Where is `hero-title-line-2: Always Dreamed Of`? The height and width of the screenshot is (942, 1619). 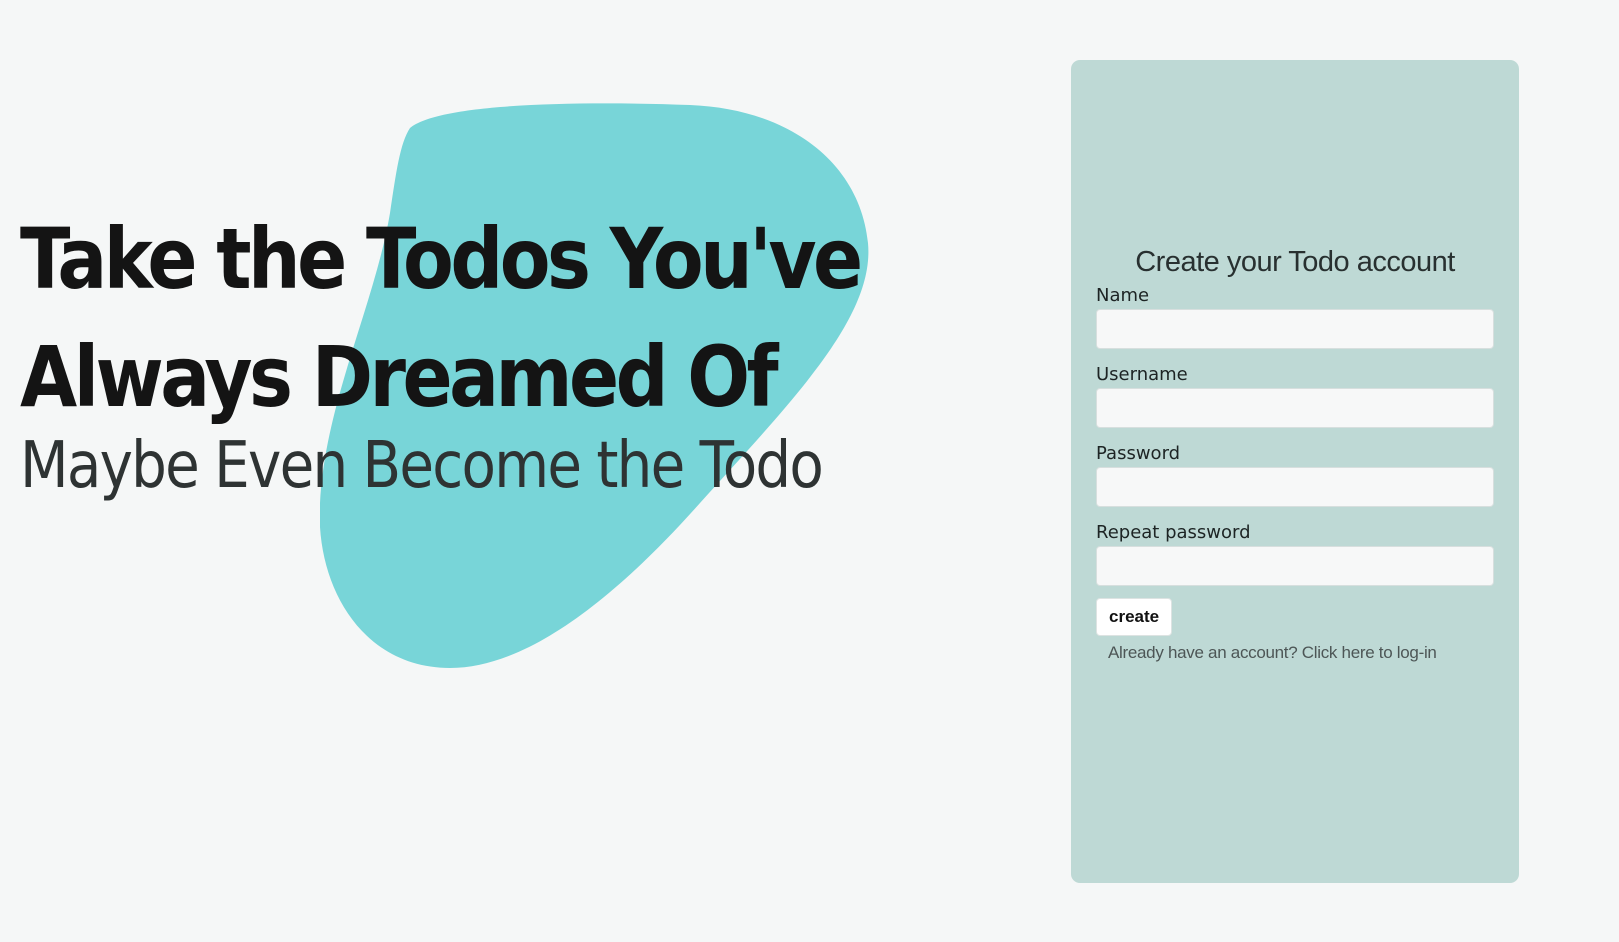 hero-title-line-2: Always Dreamed Of is located at coordinates (399, 377).